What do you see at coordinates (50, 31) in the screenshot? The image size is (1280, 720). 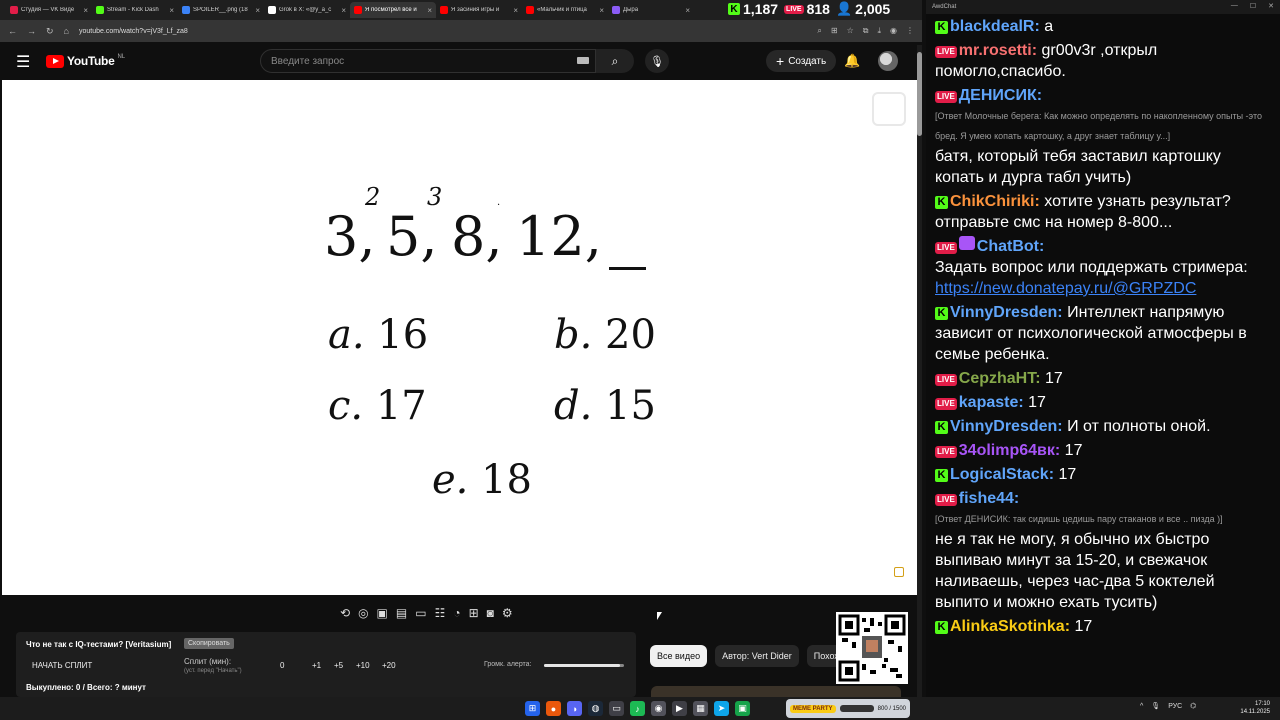 I see `reload-icon: ↻` at bounding box center [50, 31].